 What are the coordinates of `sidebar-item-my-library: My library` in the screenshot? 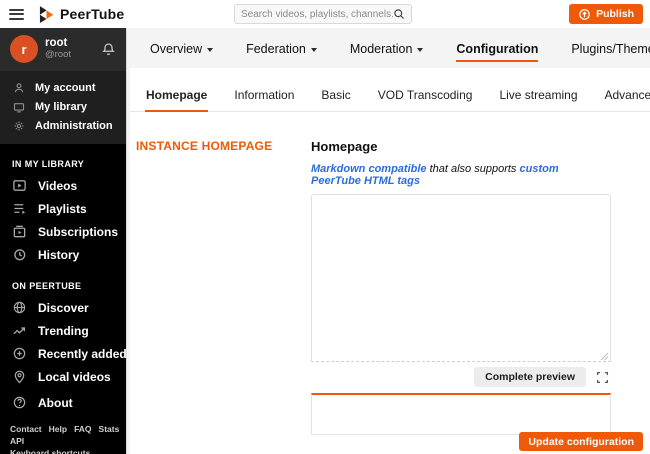 It's located at (65, 106).